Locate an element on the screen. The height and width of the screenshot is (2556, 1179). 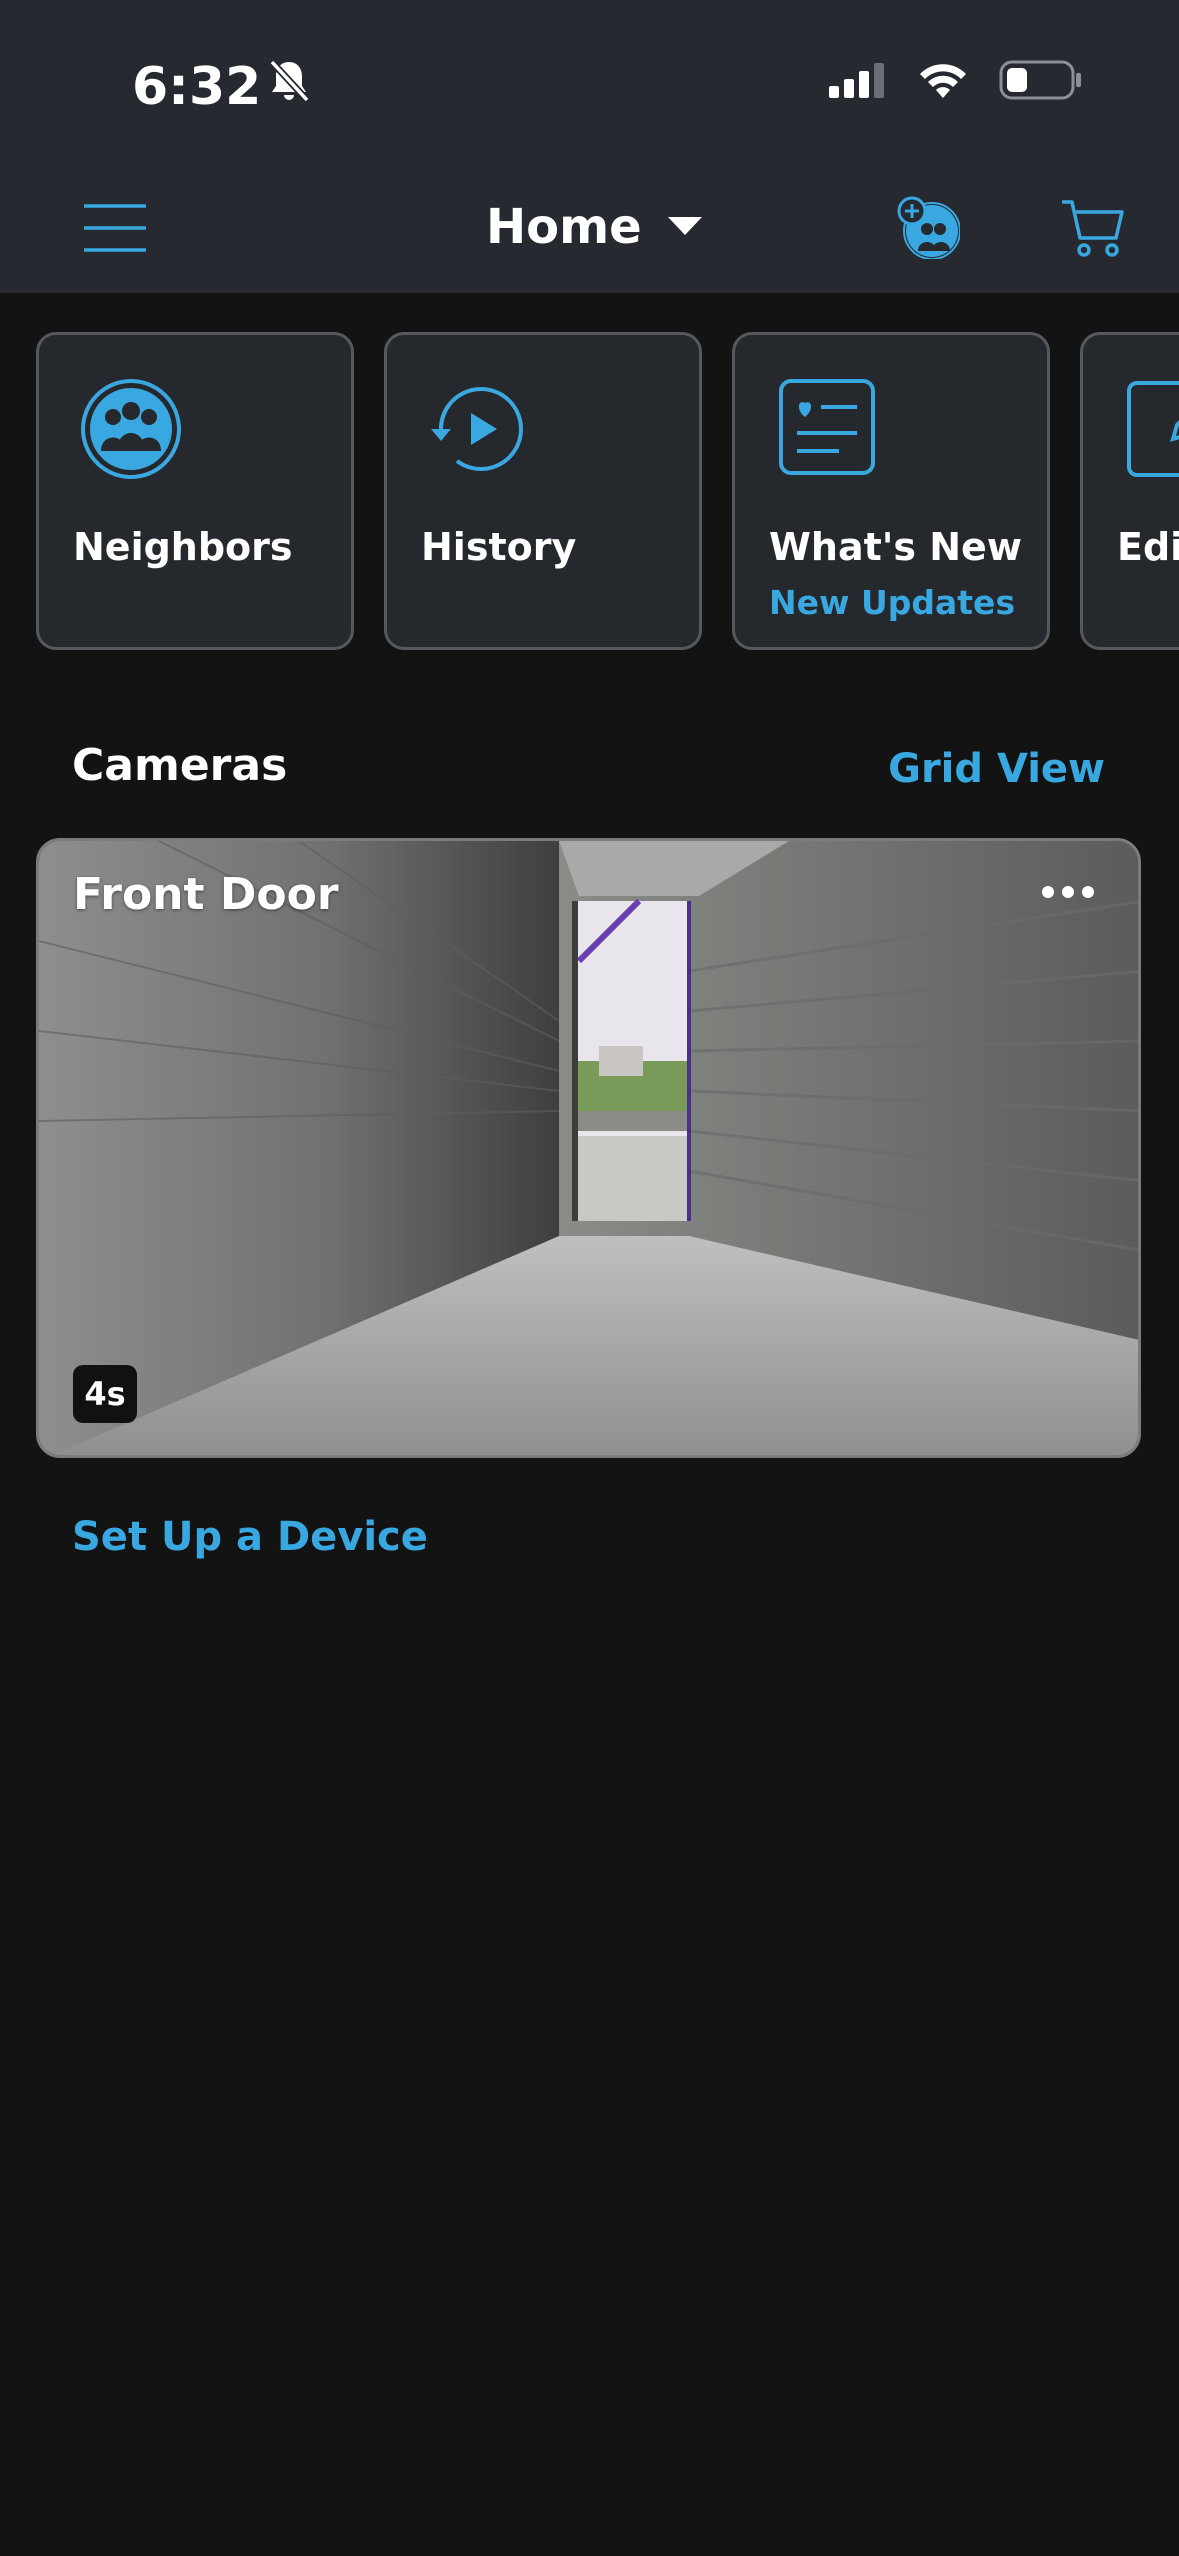
tile-neighbors: Neighbors is located at coordinates (195, 491).